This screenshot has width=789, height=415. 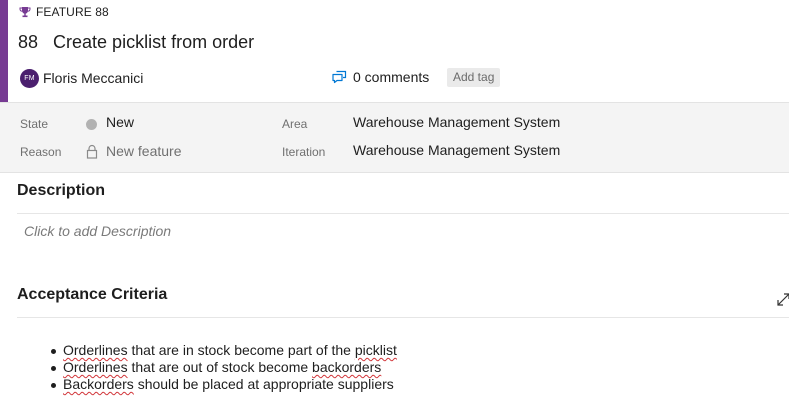 What do you see at coordinates (25, 12) in the screenshot?
I see `trophy-icon` at bounding box center [25, 12].